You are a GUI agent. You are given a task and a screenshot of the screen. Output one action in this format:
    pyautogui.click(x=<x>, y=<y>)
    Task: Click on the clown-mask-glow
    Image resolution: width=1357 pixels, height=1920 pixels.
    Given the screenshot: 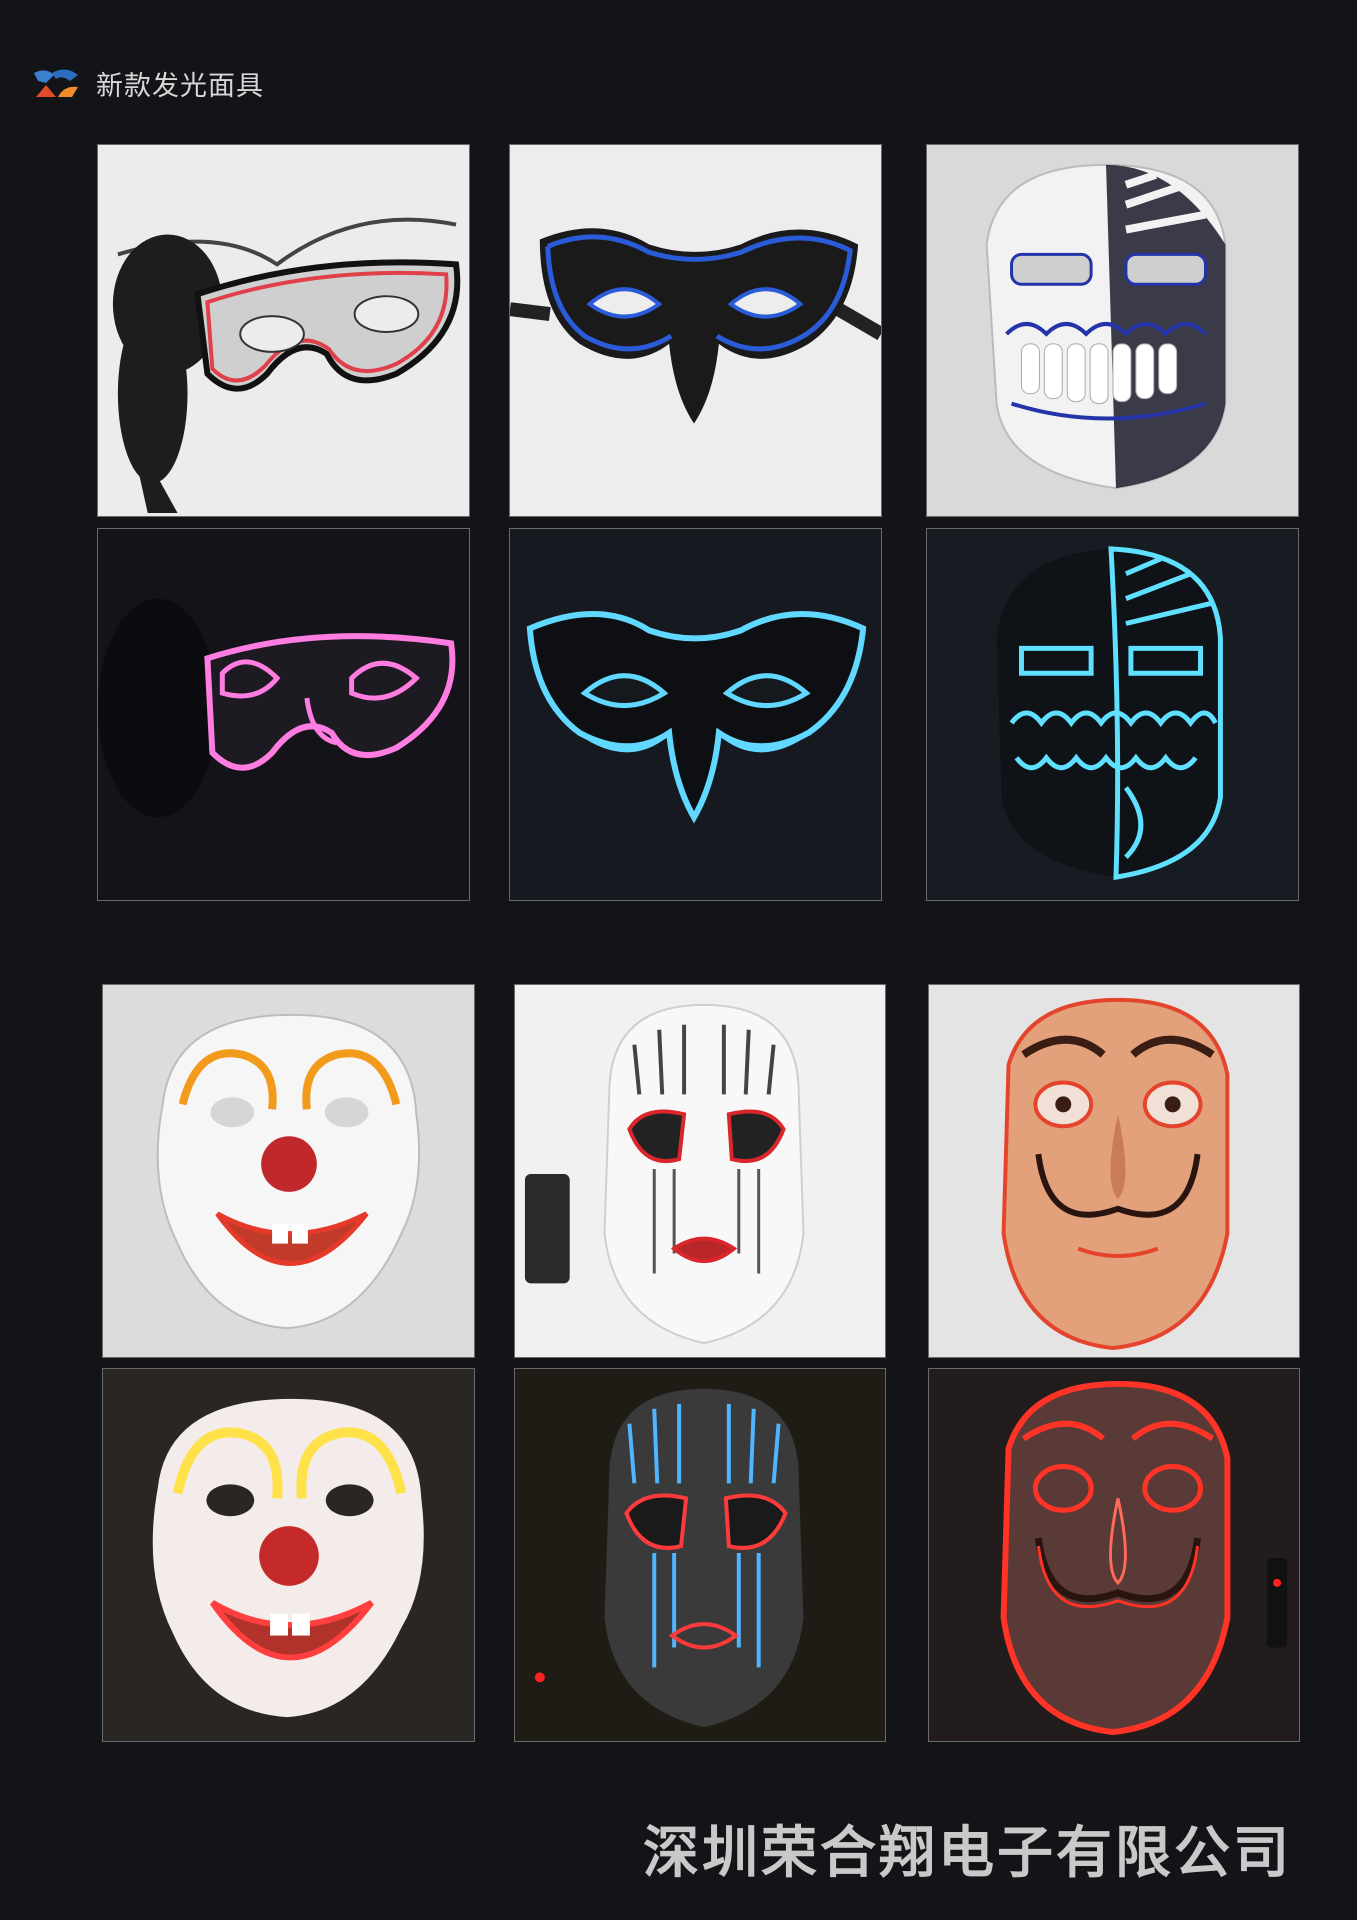 What is the action you would take?
    pyautogui.click(x=288, y=1555)
    